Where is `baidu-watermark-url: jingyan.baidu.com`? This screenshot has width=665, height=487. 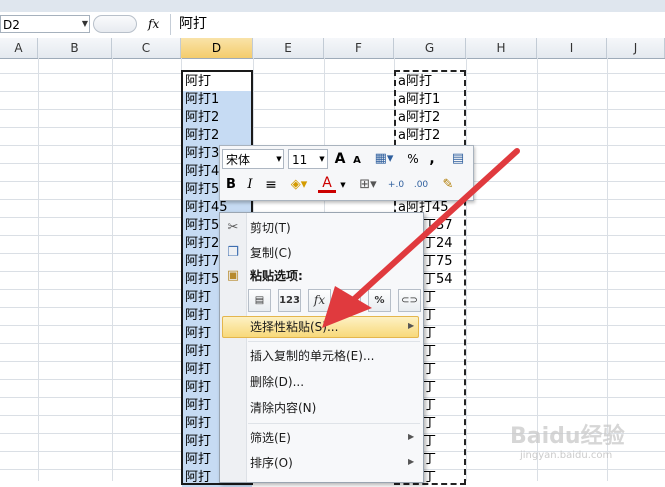
baidu-watermark-url: jingyan.baidu.com is located at coordinates (566, 455).